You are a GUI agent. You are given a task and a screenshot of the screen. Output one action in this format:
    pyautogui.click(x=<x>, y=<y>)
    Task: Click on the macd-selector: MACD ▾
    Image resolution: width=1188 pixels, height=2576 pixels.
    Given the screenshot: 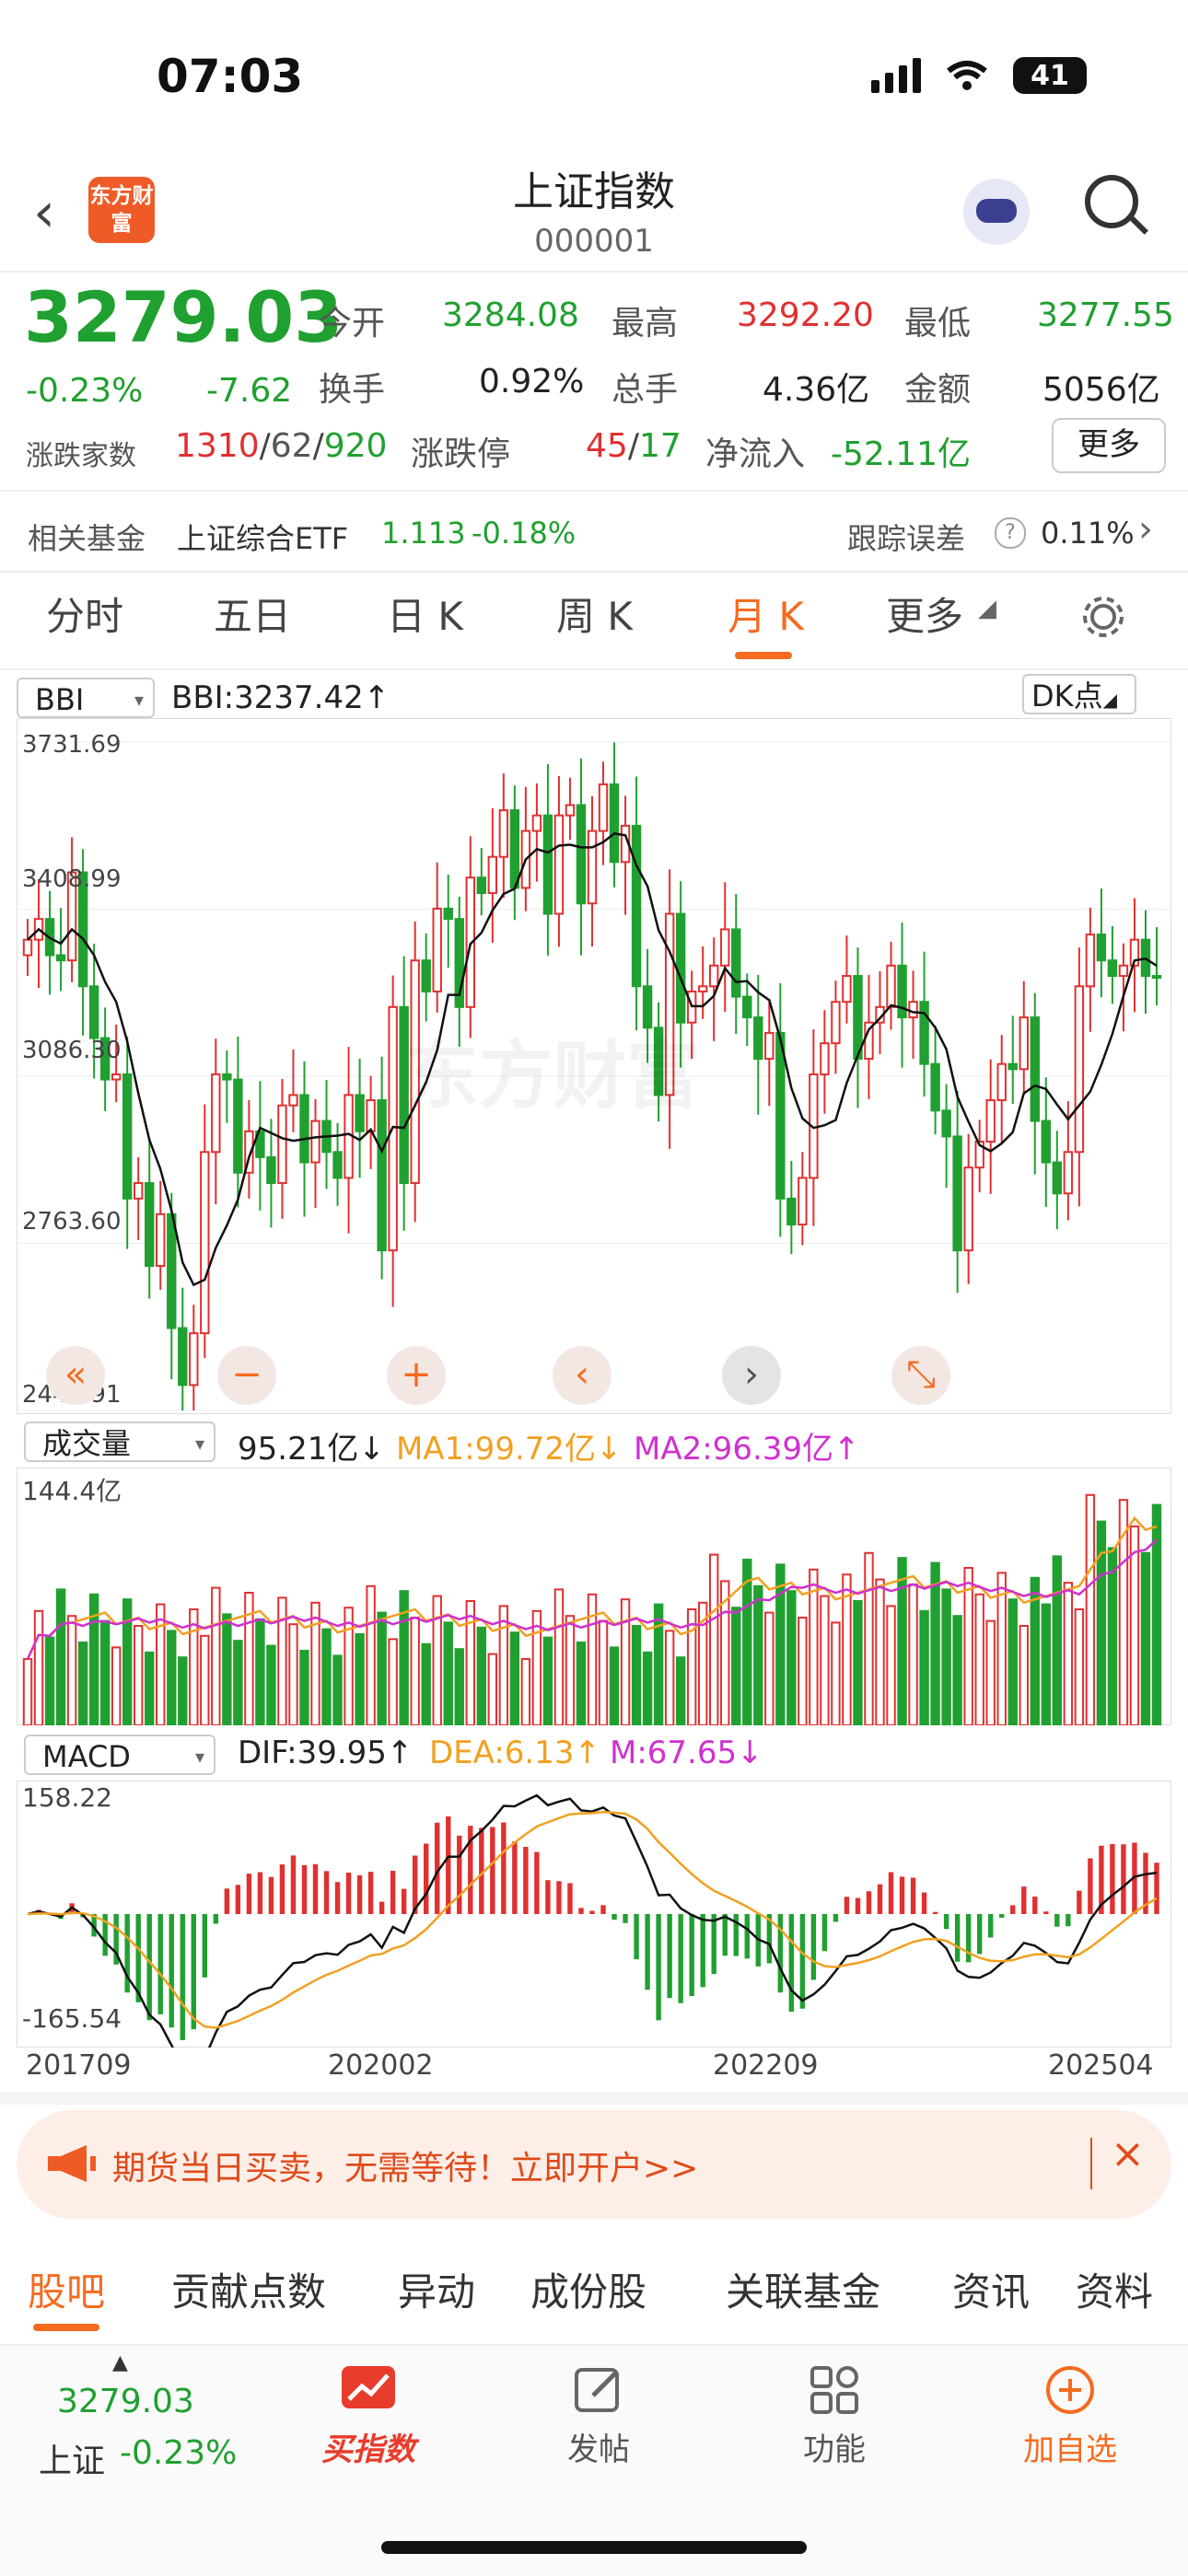 What is the action you would take?
    pyautogui.click(x=119, y=1755)
    